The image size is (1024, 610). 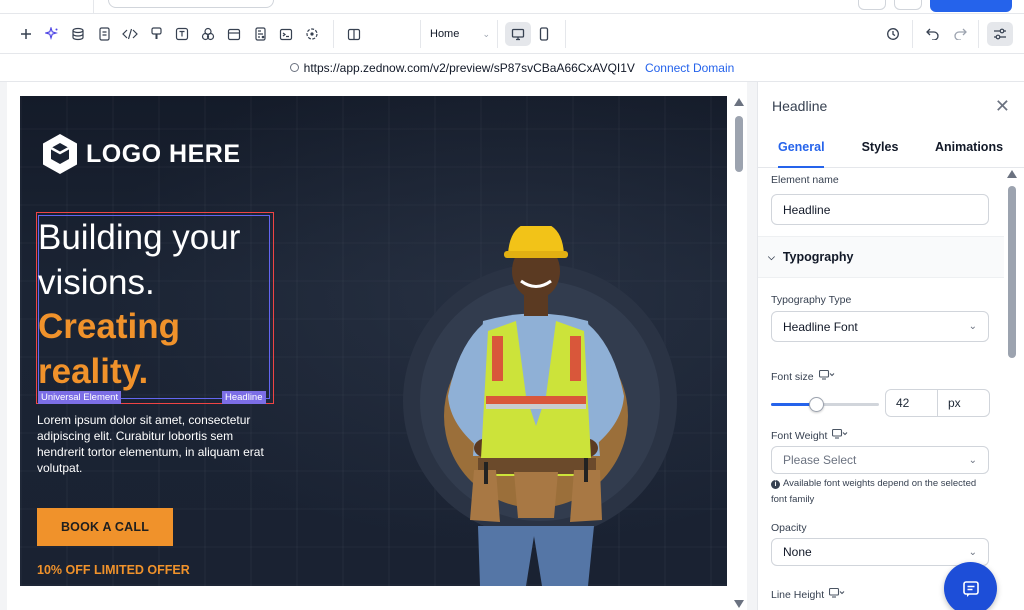 I want to click on font-size-slider, so click(x=825, y=404).